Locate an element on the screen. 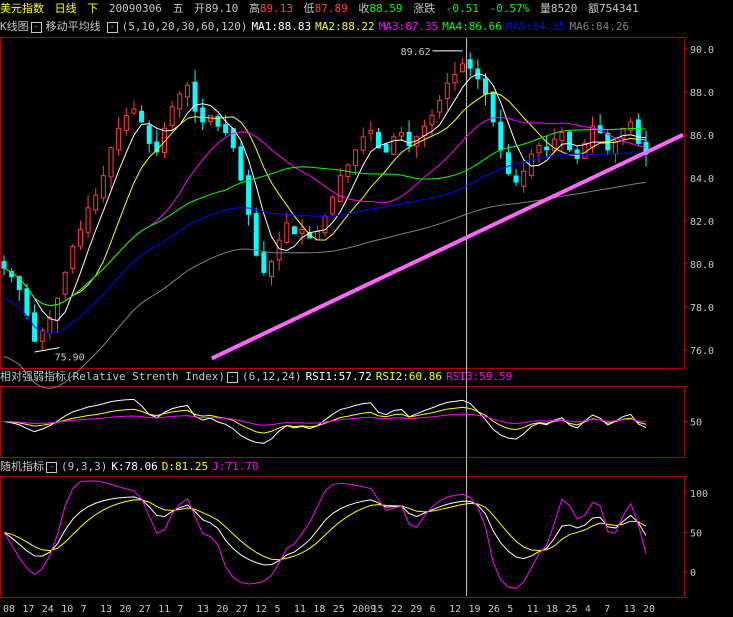  price-tick-label: 88.0 is located at coordinates (702, 93).